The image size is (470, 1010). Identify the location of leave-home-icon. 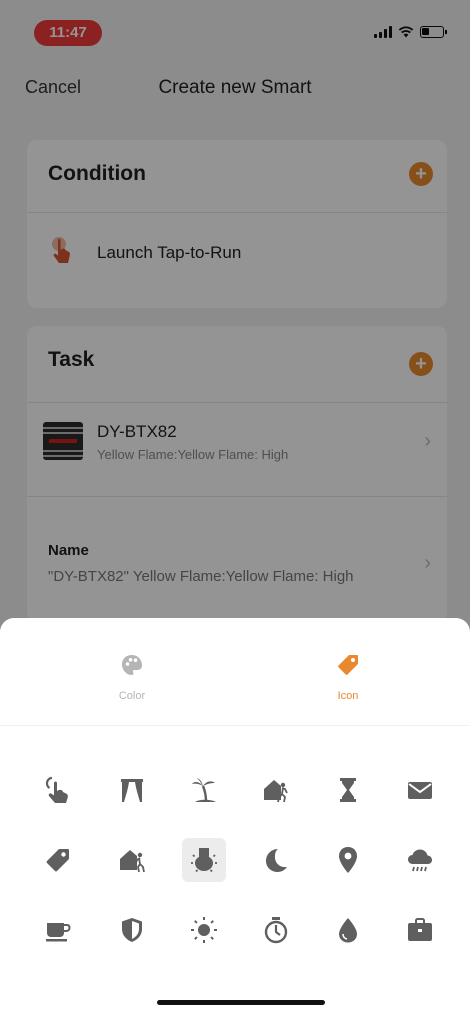
(276, 791).